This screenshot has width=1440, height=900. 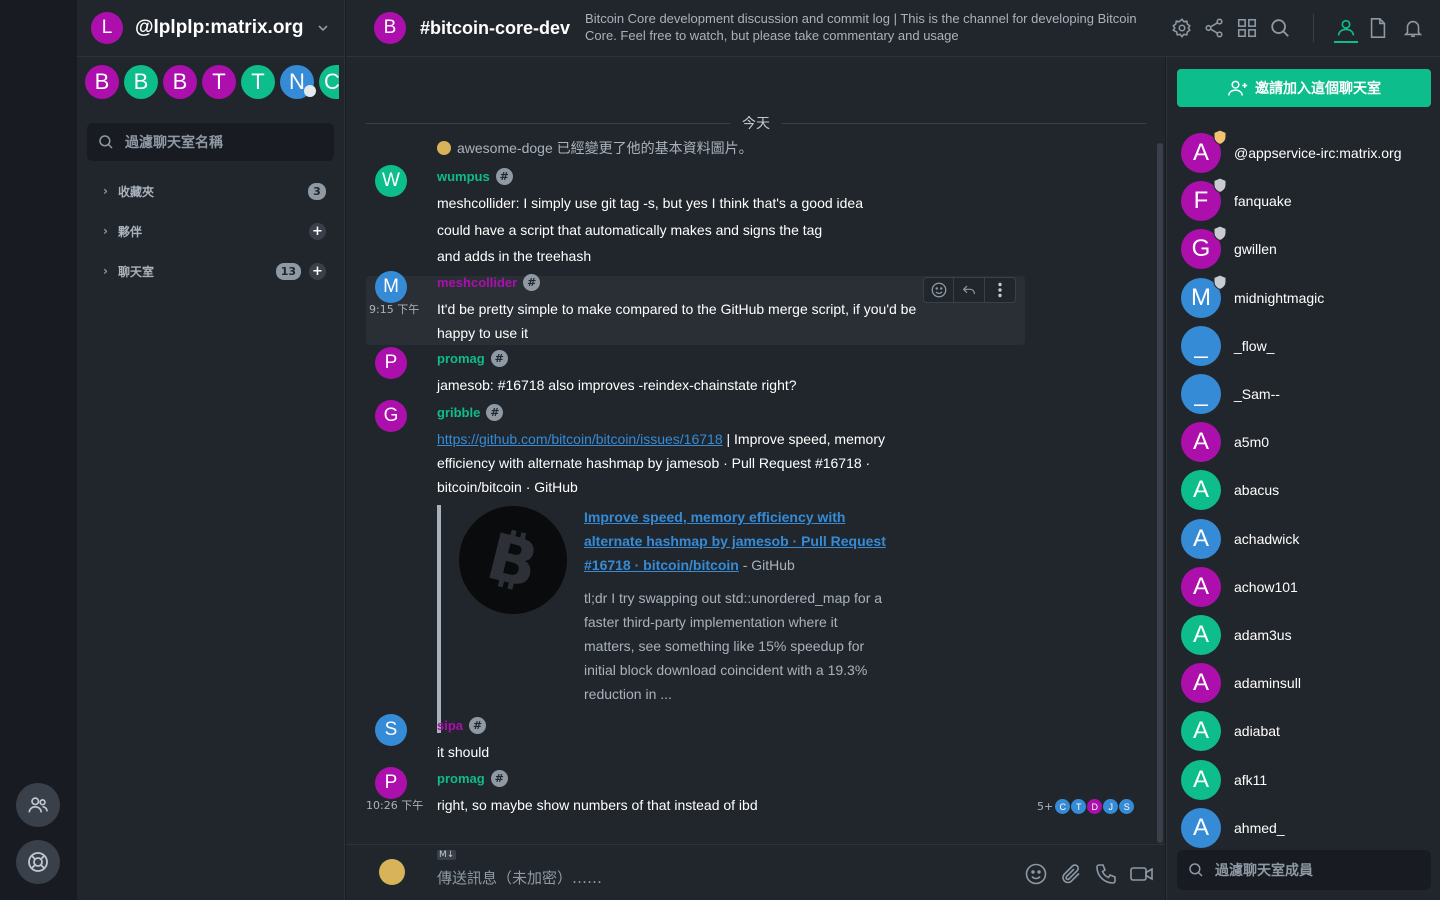 What do you see at coordinates (391, 416) in the screenshot?
I see `sender-avatar: G` at bounding box center [391, 416].